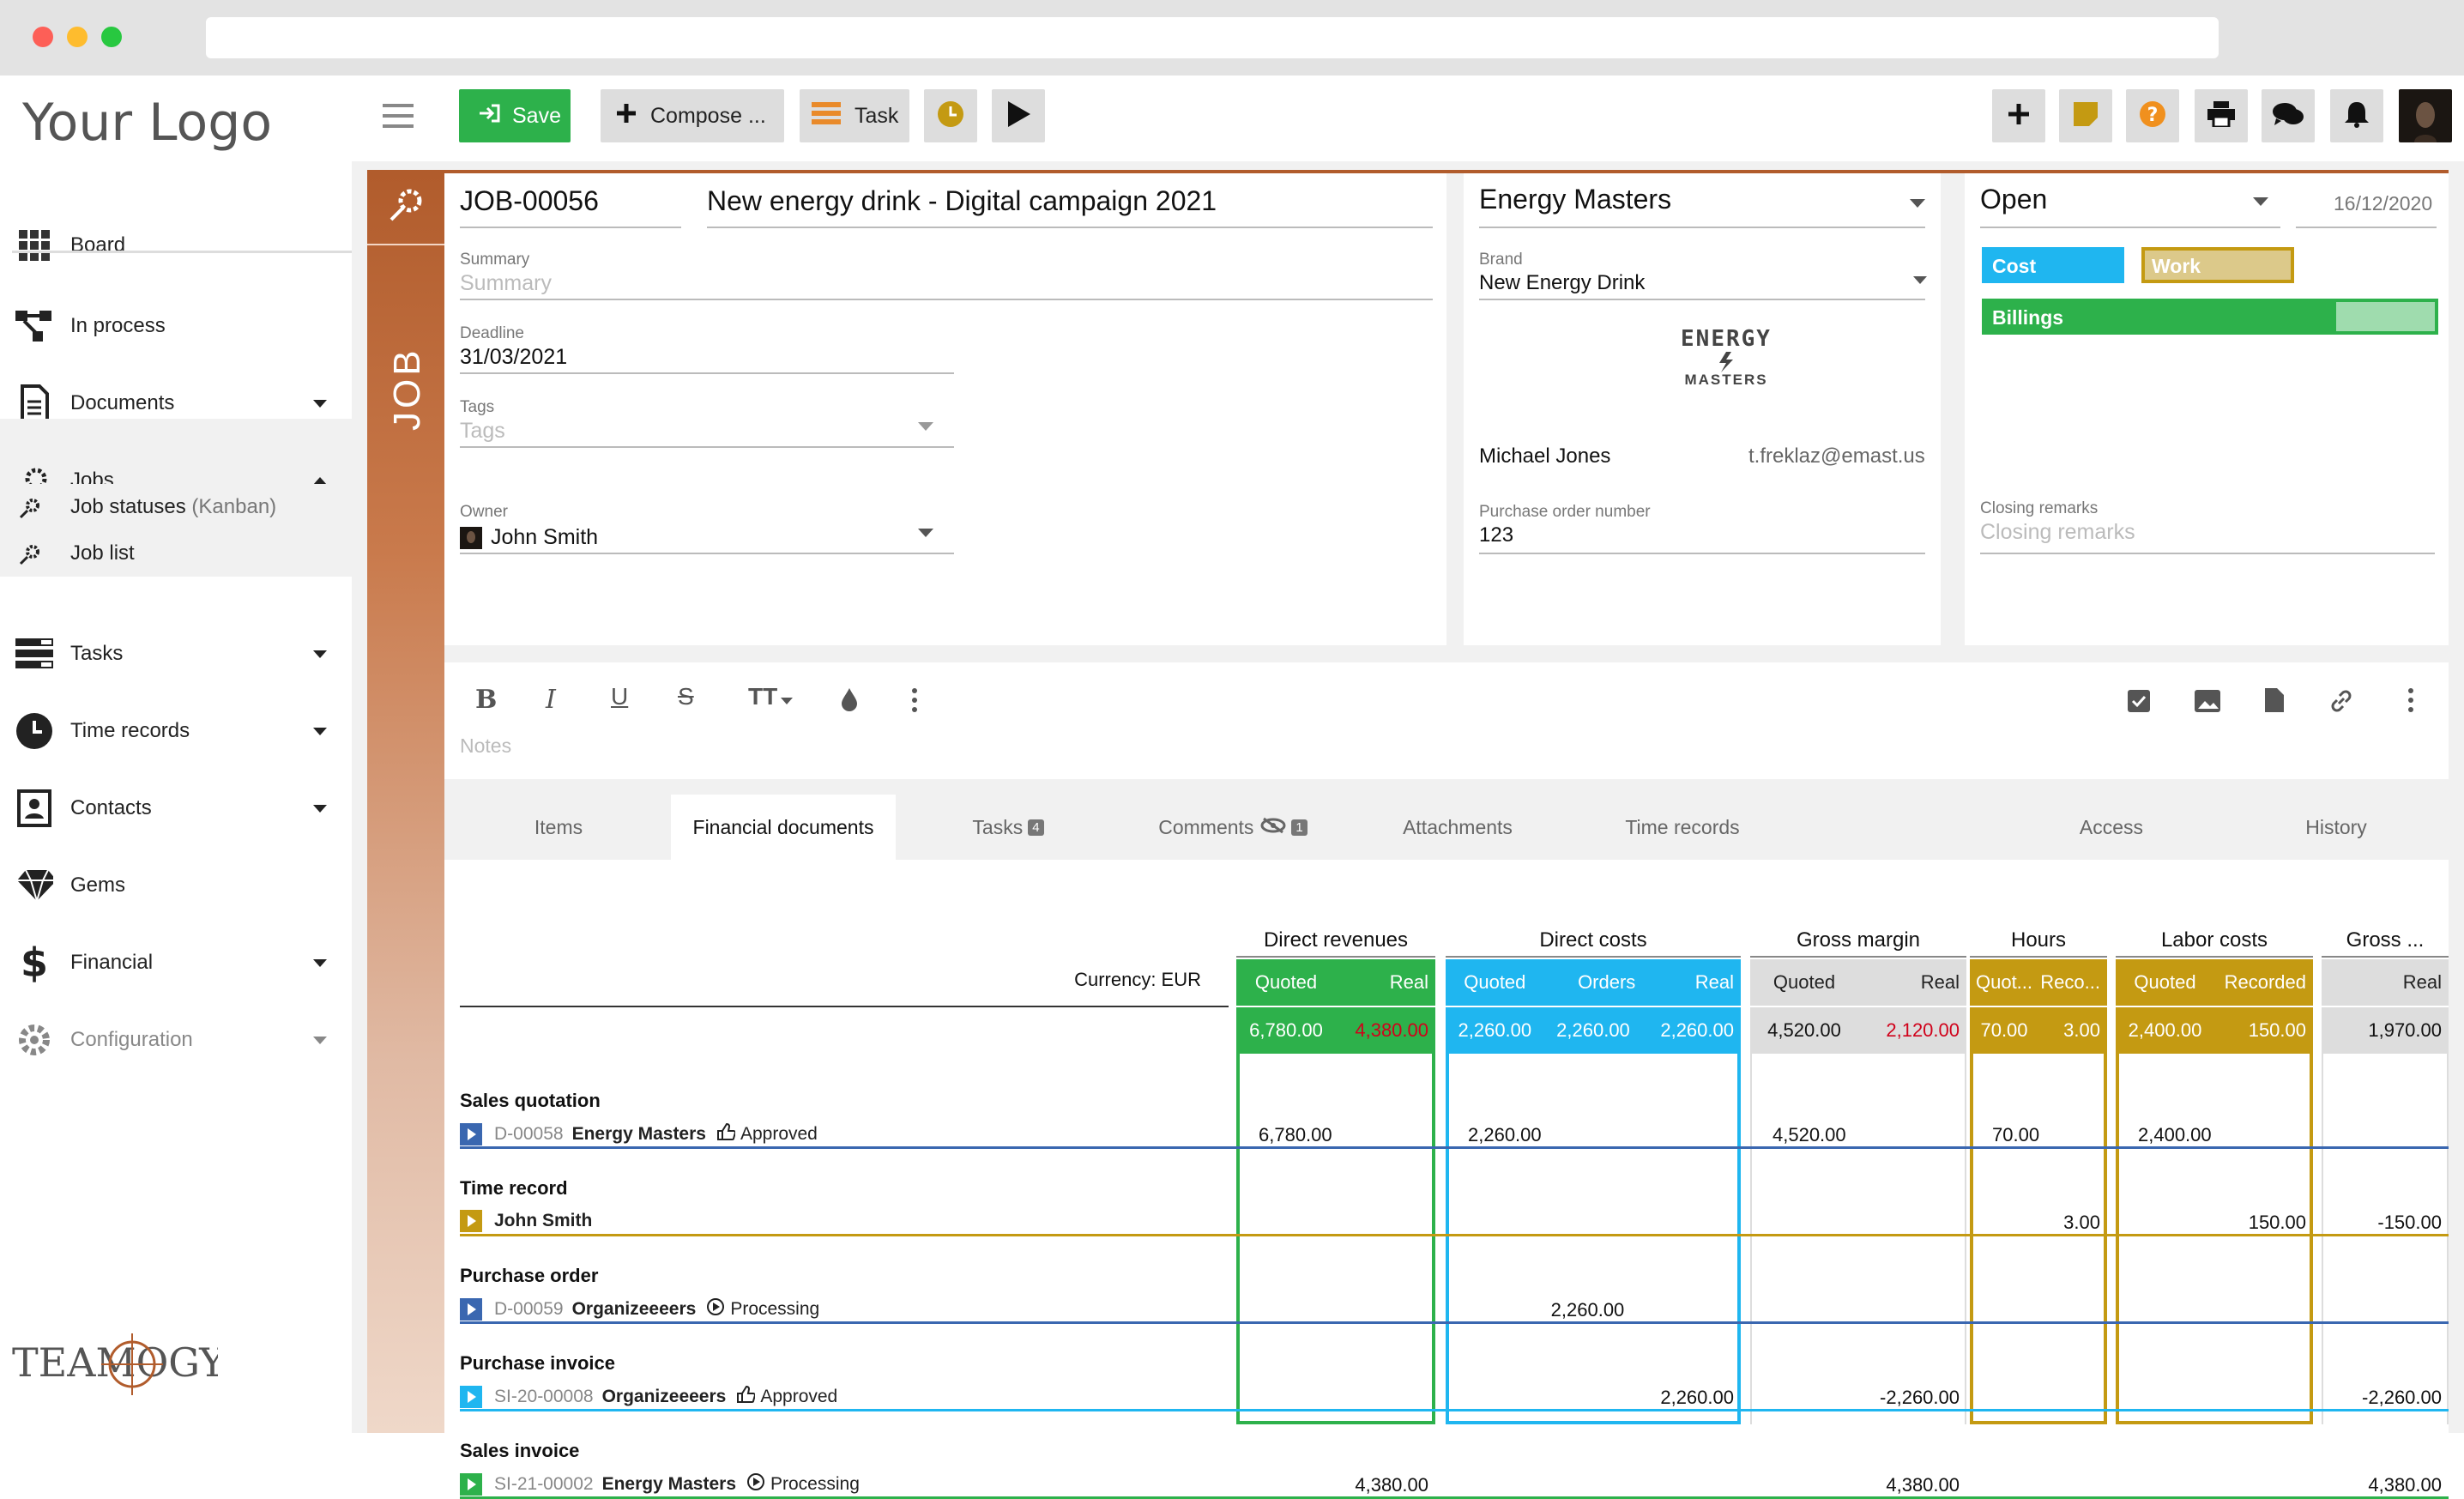  Describe the element at coordinates (2057, 532) in the screenshot. I see `closing-remarks-input: Closing remarks` at that location.